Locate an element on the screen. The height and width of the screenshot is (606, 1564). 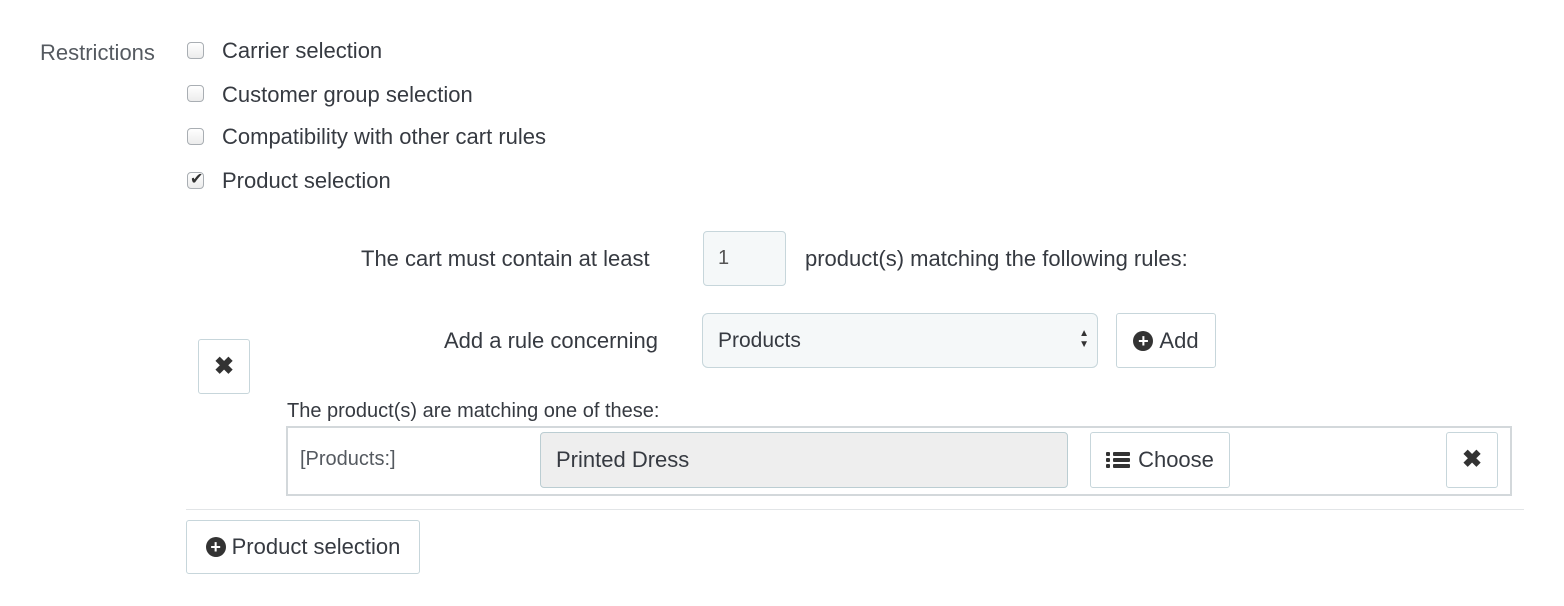
choose-button-label: Choose is located at coordinates (1176, 459).